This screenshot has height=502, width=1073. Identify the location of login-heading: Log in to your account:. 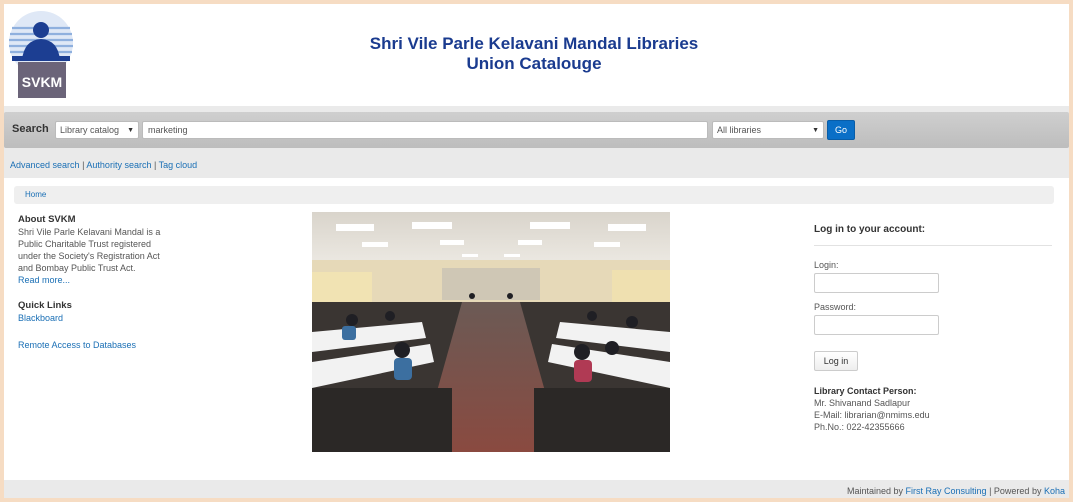
(933, 230).